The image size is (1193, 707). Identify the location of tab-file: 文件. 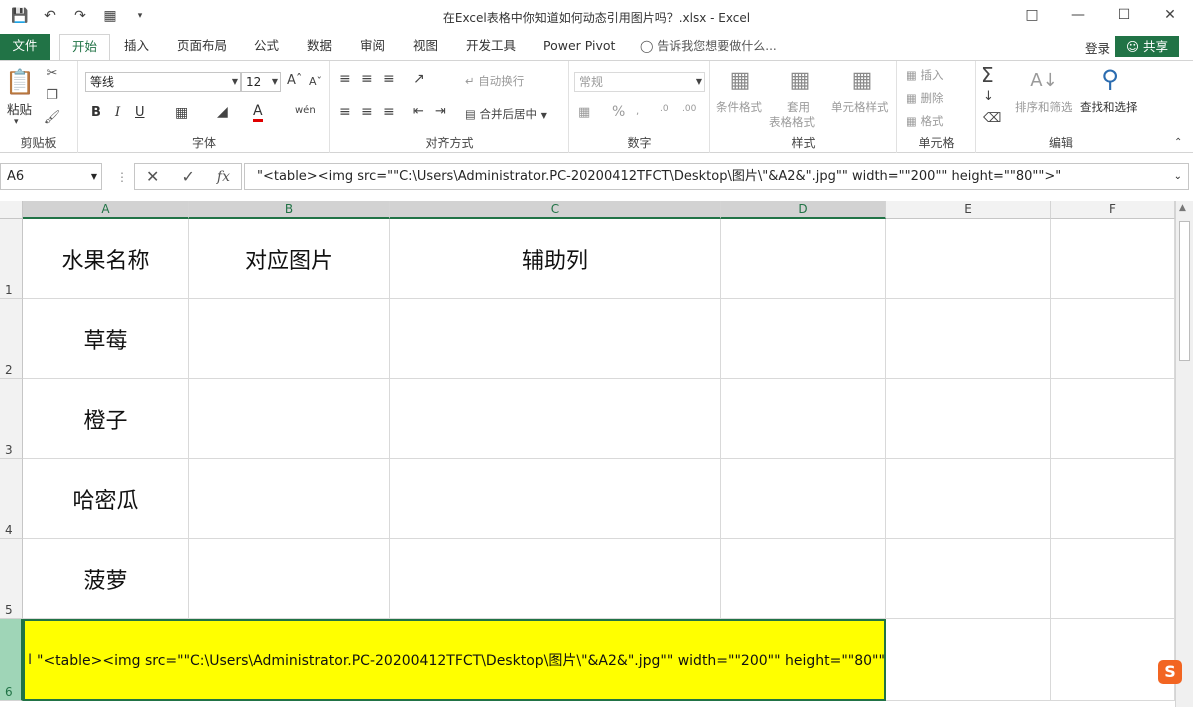
(25, 47).